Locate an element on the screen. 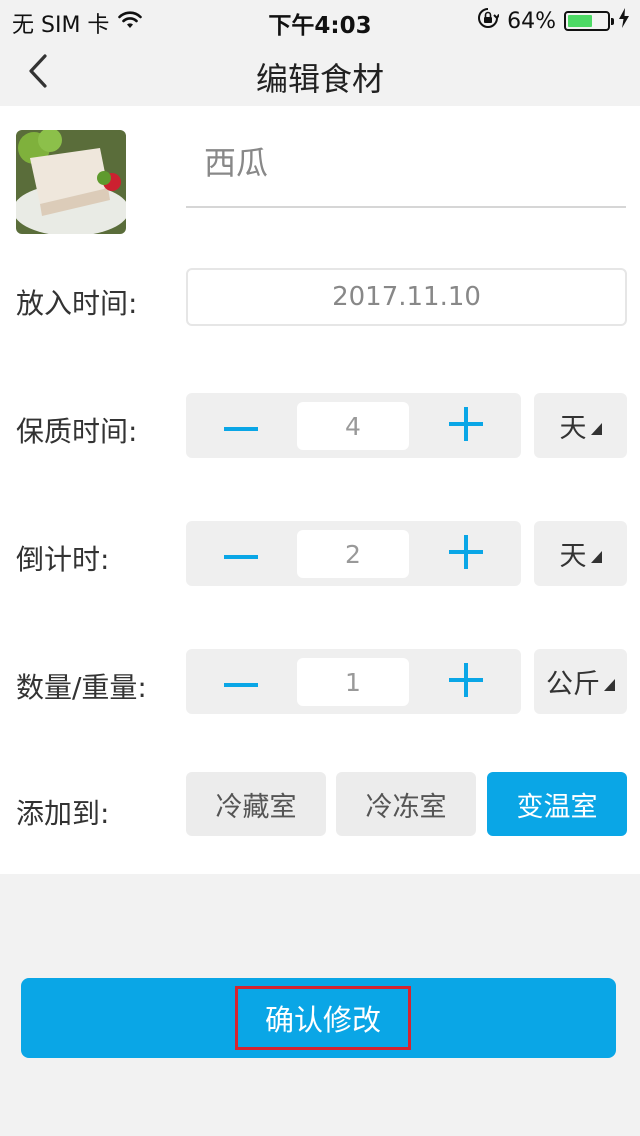  quantity-plus-button is located at coordinates (466, 681).